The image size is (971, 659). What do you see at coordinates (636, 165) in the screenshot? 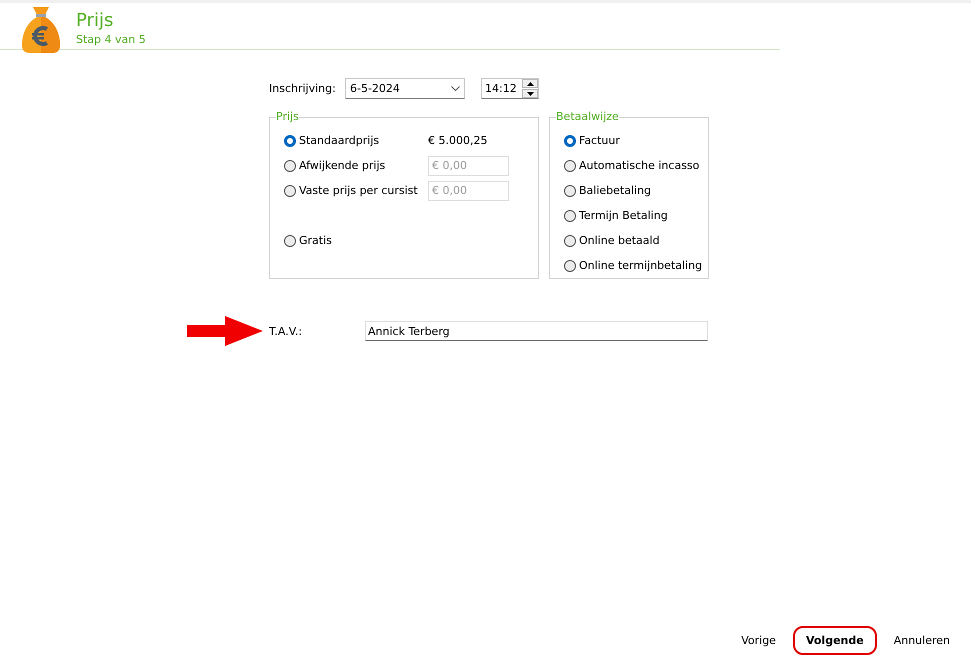
I see `radio-option: Automatische incasso` at bounding box center [636, 165].